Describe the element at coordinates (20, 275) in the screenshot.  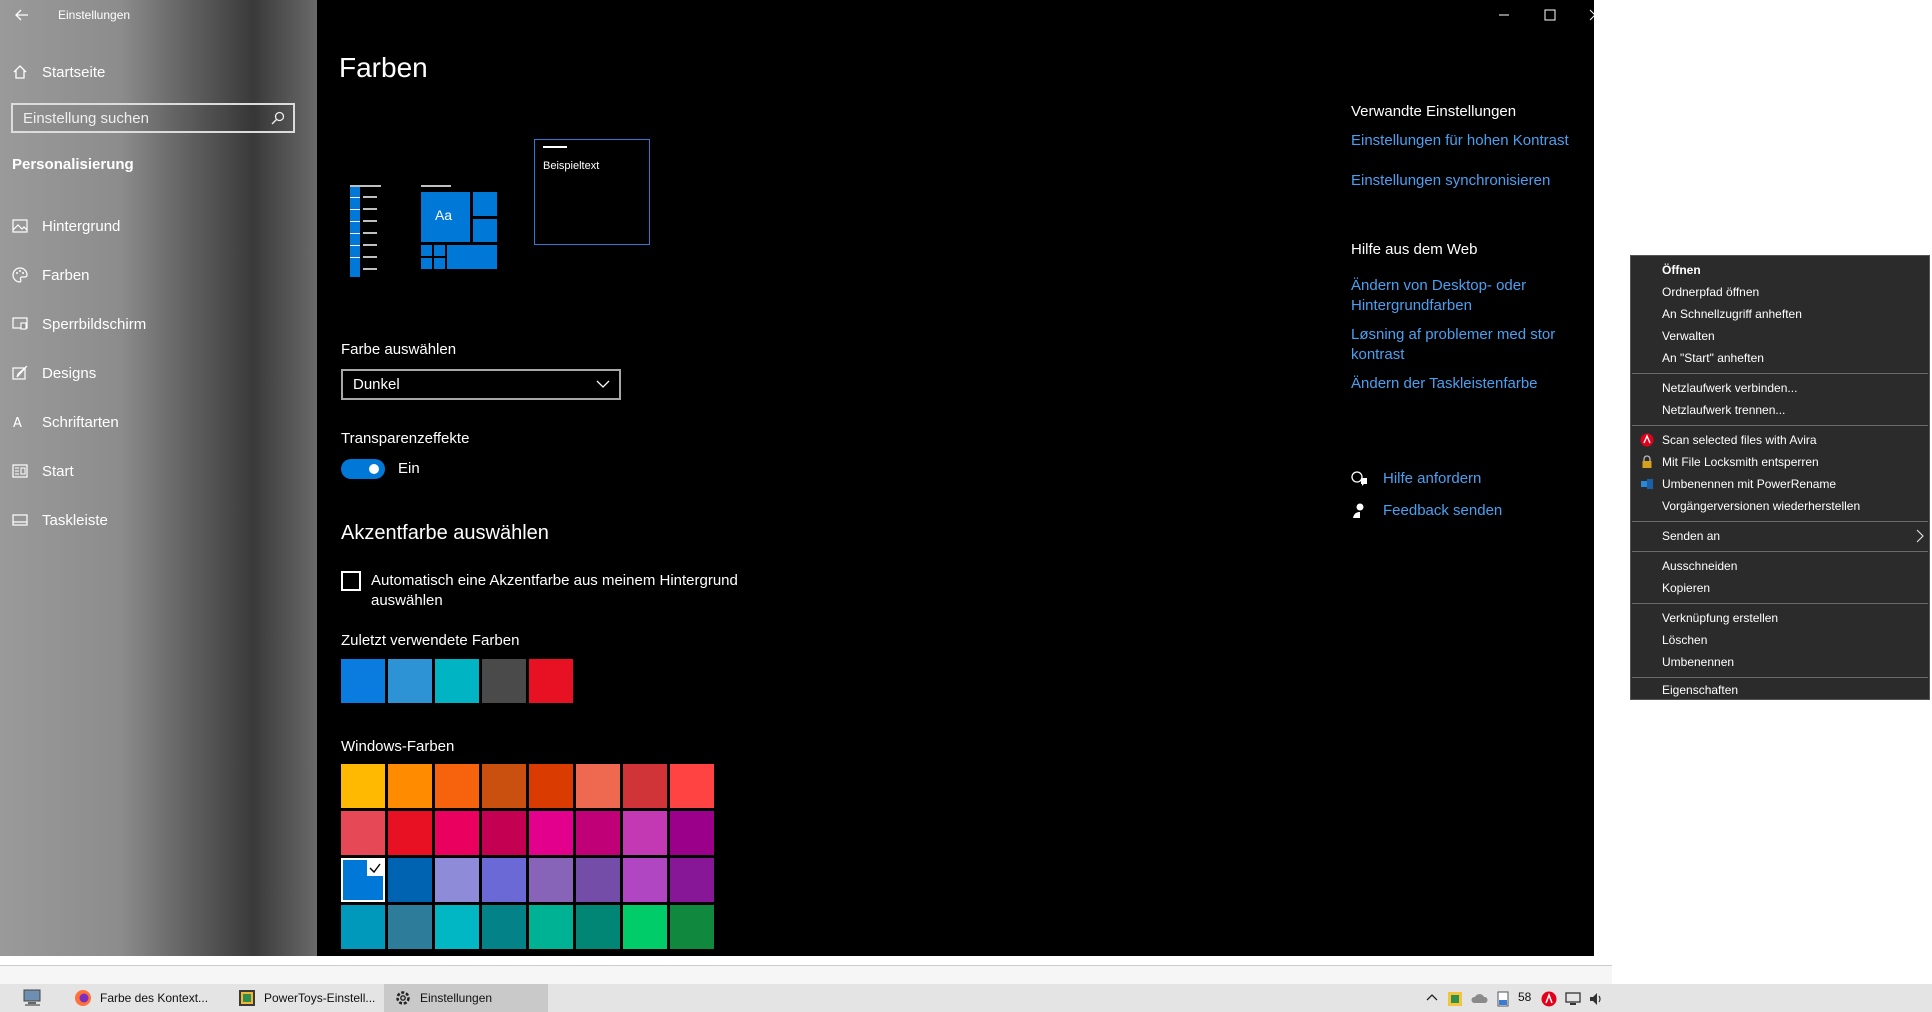
I see `palette-icon` at that location.